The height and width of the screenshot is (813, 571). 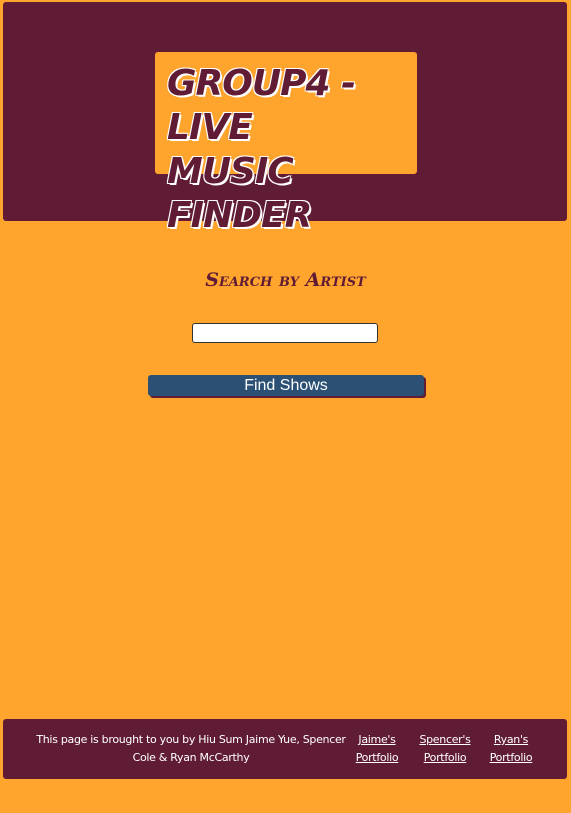 I want to click on spencer-portfolio-link: Spencer's Portfolio, so click(x=445, y=749).